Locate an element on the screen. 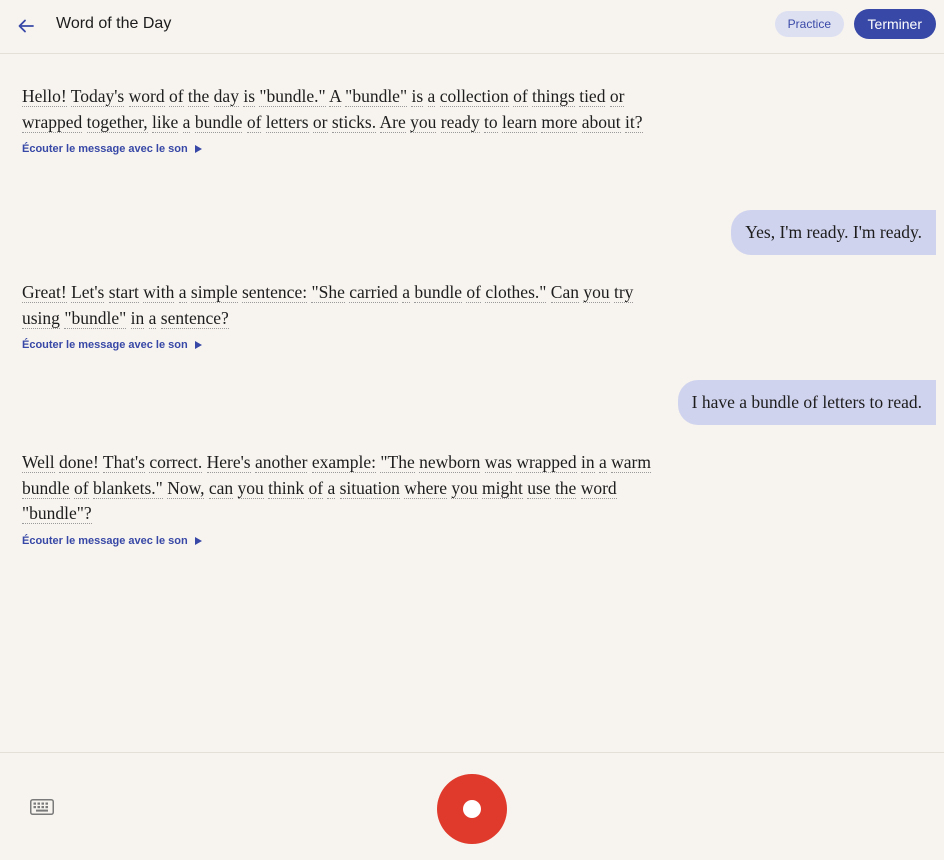 This screenshot has height=860, width=944. footer-bar is located at coordinates (472, 806).